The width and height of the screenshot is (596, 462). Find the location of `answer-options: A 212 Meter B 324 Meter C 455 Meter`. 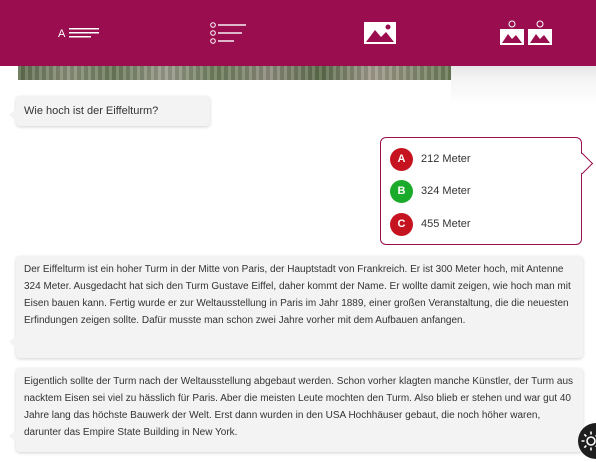

answer-options: A 212 Meter B 324 Meter C 455 Meter is located at coordinates (481, 191).